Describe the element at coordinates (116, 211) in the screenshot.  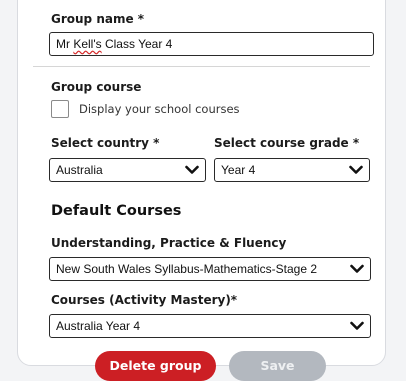
I see `default-courses-heading: Default Courses` at that location.